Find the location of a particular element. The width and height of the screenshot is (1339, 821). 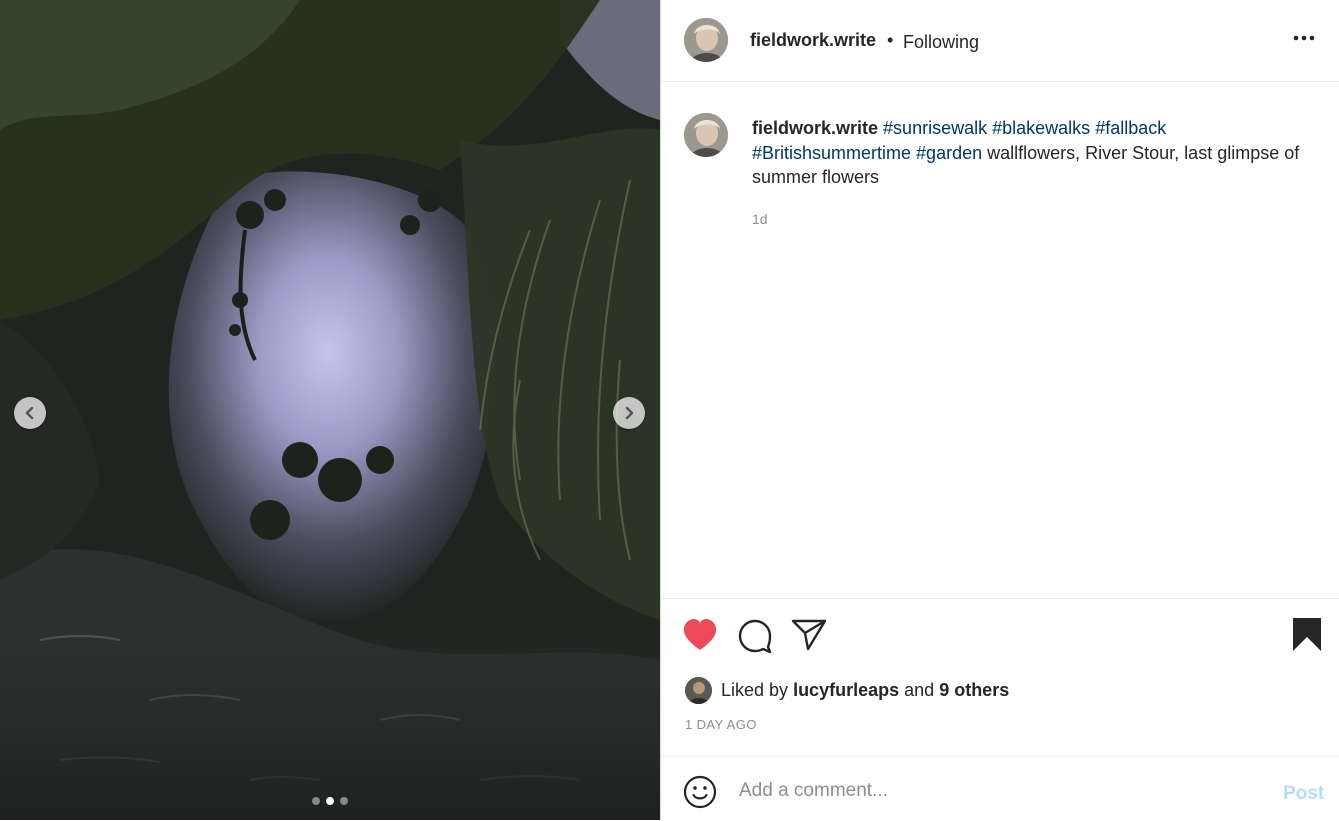

emoji-icon is located at coordinates (700, 792).